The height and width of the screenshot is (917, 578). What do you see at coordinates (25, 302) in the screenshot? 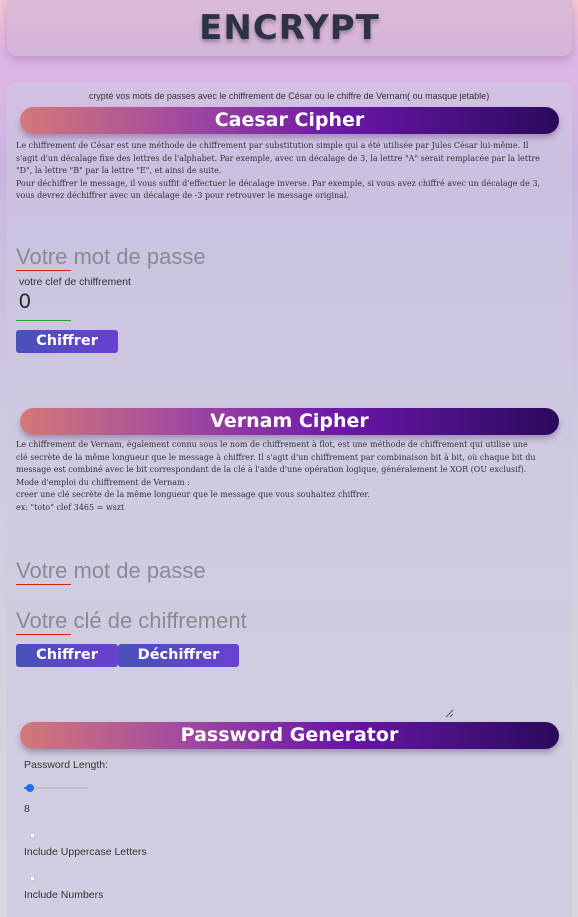
I see `caesar-key-input: 0` at bounding box center [25, 302].